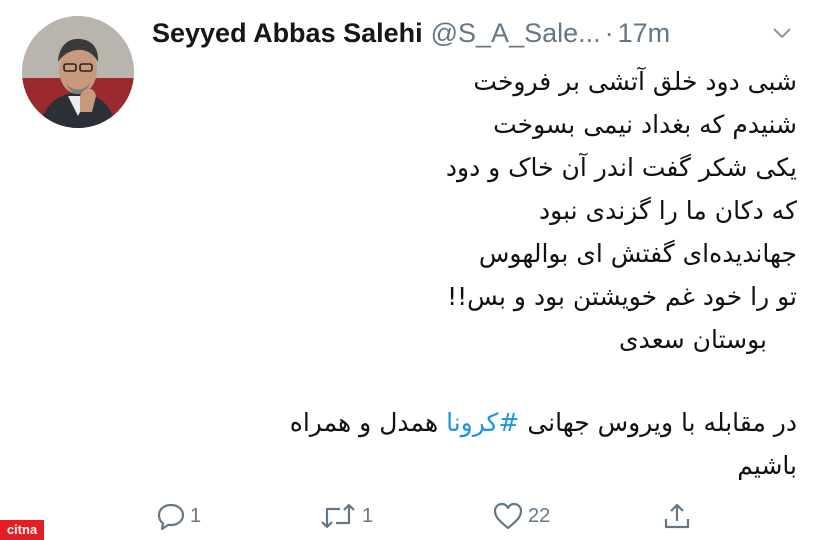 This screenshot has width=835, height=540. What do you see at coordinates (338, 516) in the screenshot?
I see `retweet-icon` at bounding box center [338, 516].